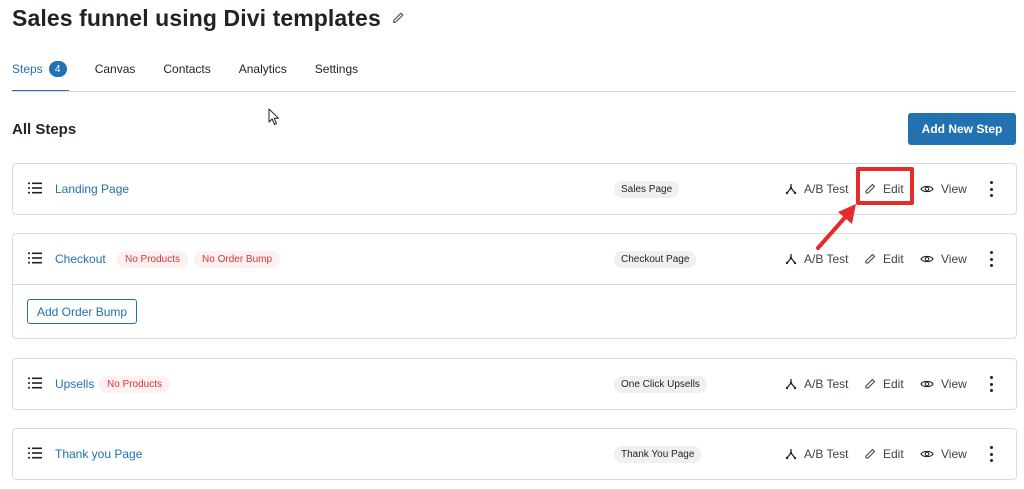  Describe the element at coordinates (82, 311) in the screenshot. I see `add-order-bump-button: Add Order Bump` at that location.